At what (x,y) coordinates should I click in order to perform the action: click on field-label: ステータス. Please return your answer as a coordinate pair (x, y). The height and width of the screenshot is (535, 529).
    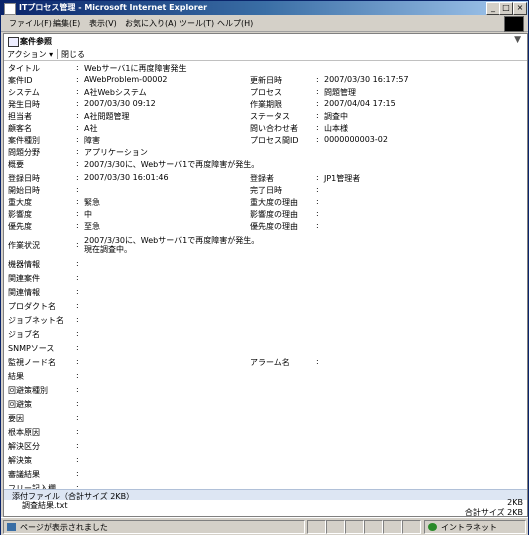
    Looking at the image, I should click on (270, 116).